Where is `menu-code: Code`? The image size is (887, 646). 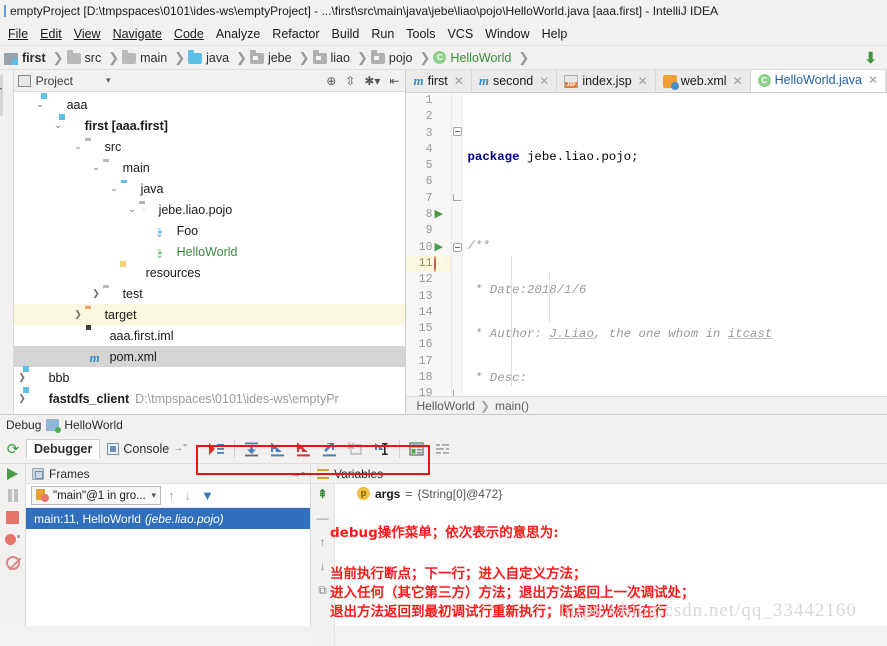
menu-code: Code is located at coordinates (189, 34).